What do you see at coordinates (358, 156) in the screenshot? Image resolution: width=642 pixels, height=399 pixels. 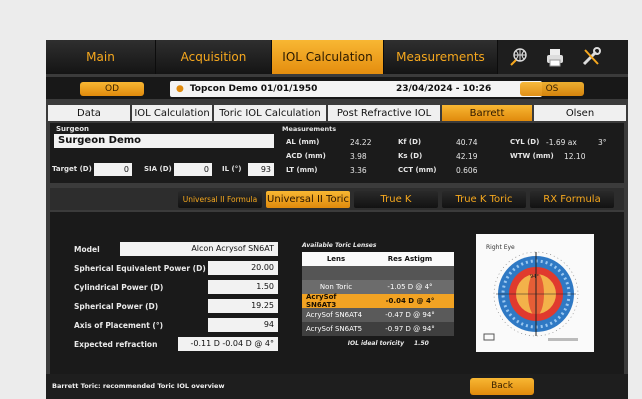 I see `acd-value: 3.98` at bounding box center [358, 156].